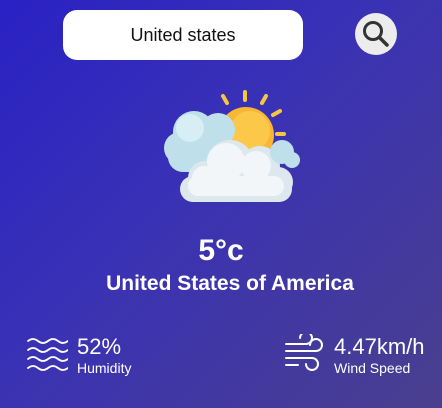 This screenshot has width=442, height=408. Describe the element at coordinates (99, 346) in the screenshot. I see `humidity-value: 52%` at that location.